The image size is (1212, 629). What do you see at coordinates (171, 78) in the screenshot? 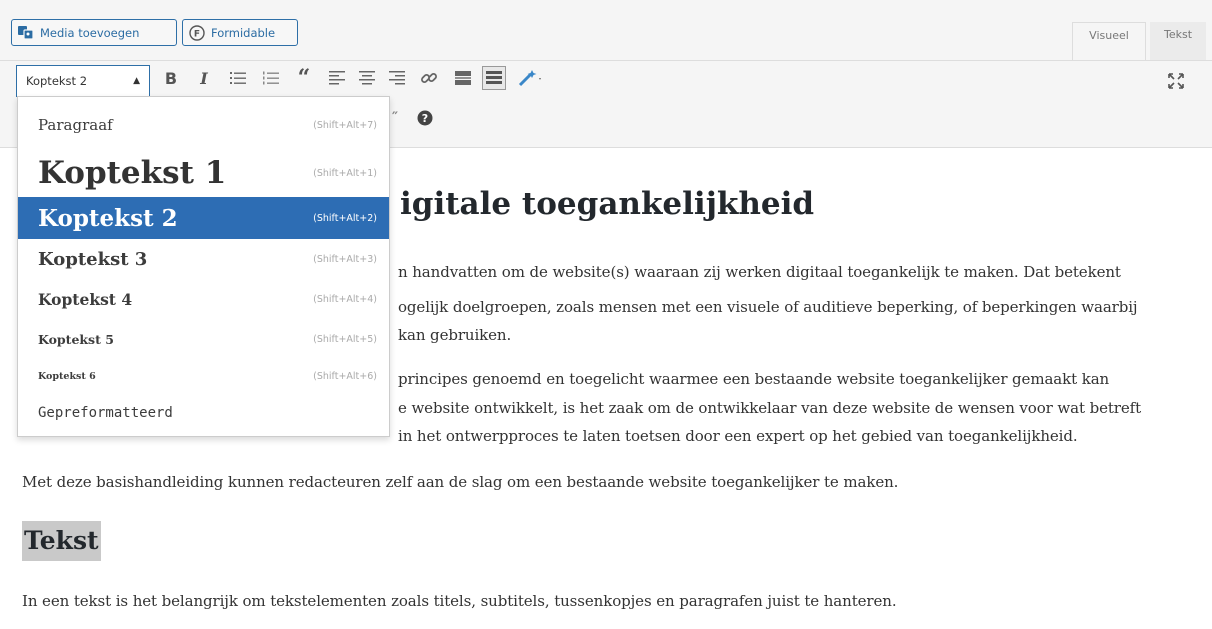
I see `bold-icon: B` at bounding box center [171, 78].